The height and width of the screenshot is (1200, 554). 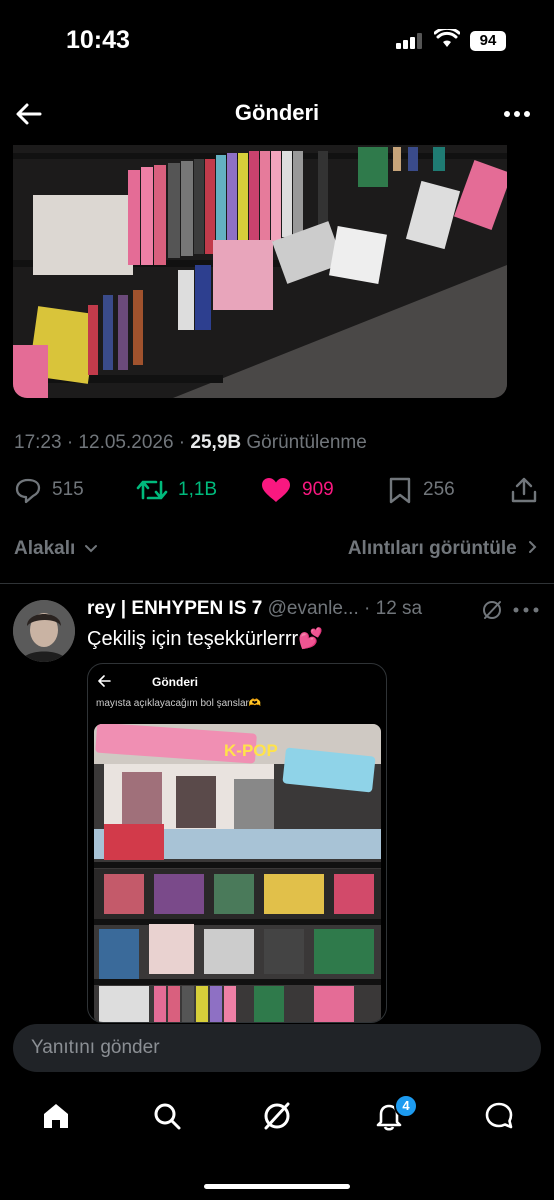 I want to click on embed-caption: mayısta açıklayacağım bol şanslar🫶, so click(x=179, y=703).